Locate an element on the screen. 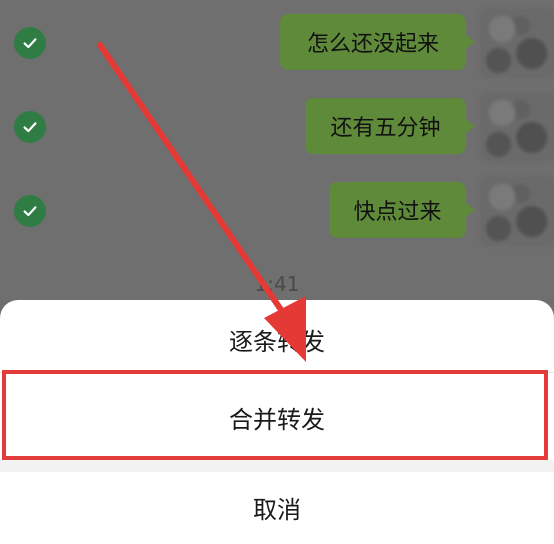  message-bubble: 快点过来 is located at coordinates (402, 210).